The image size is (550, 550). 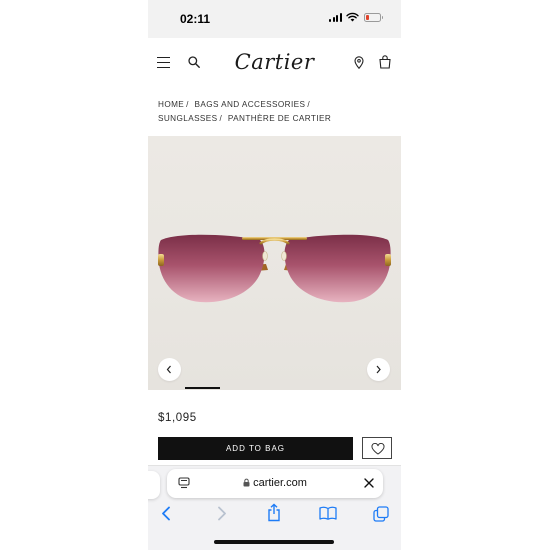 I want to click on status-bar: 02:11, so click(x=274, y=19).